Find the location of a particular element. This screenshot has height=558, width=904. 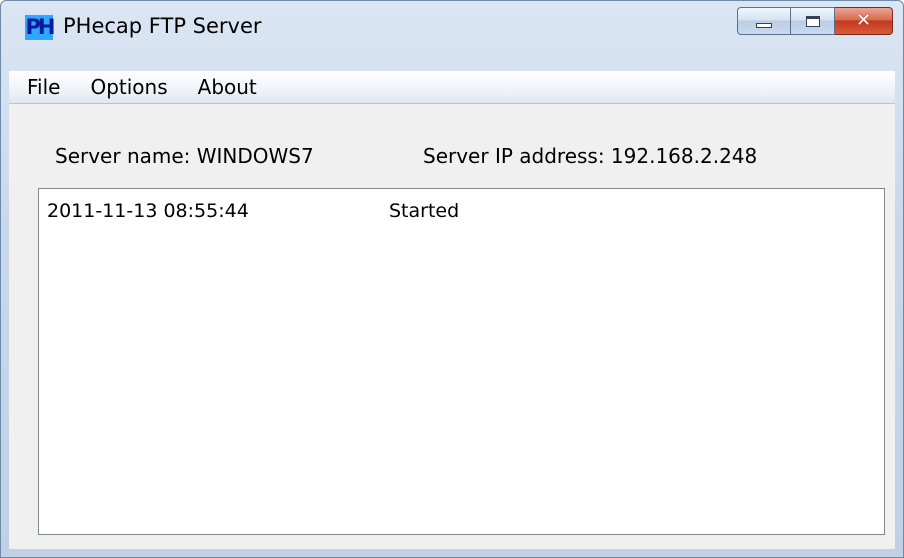

server-name-label: Server name: WINDOWS7 is located at coordinates (184, 156).